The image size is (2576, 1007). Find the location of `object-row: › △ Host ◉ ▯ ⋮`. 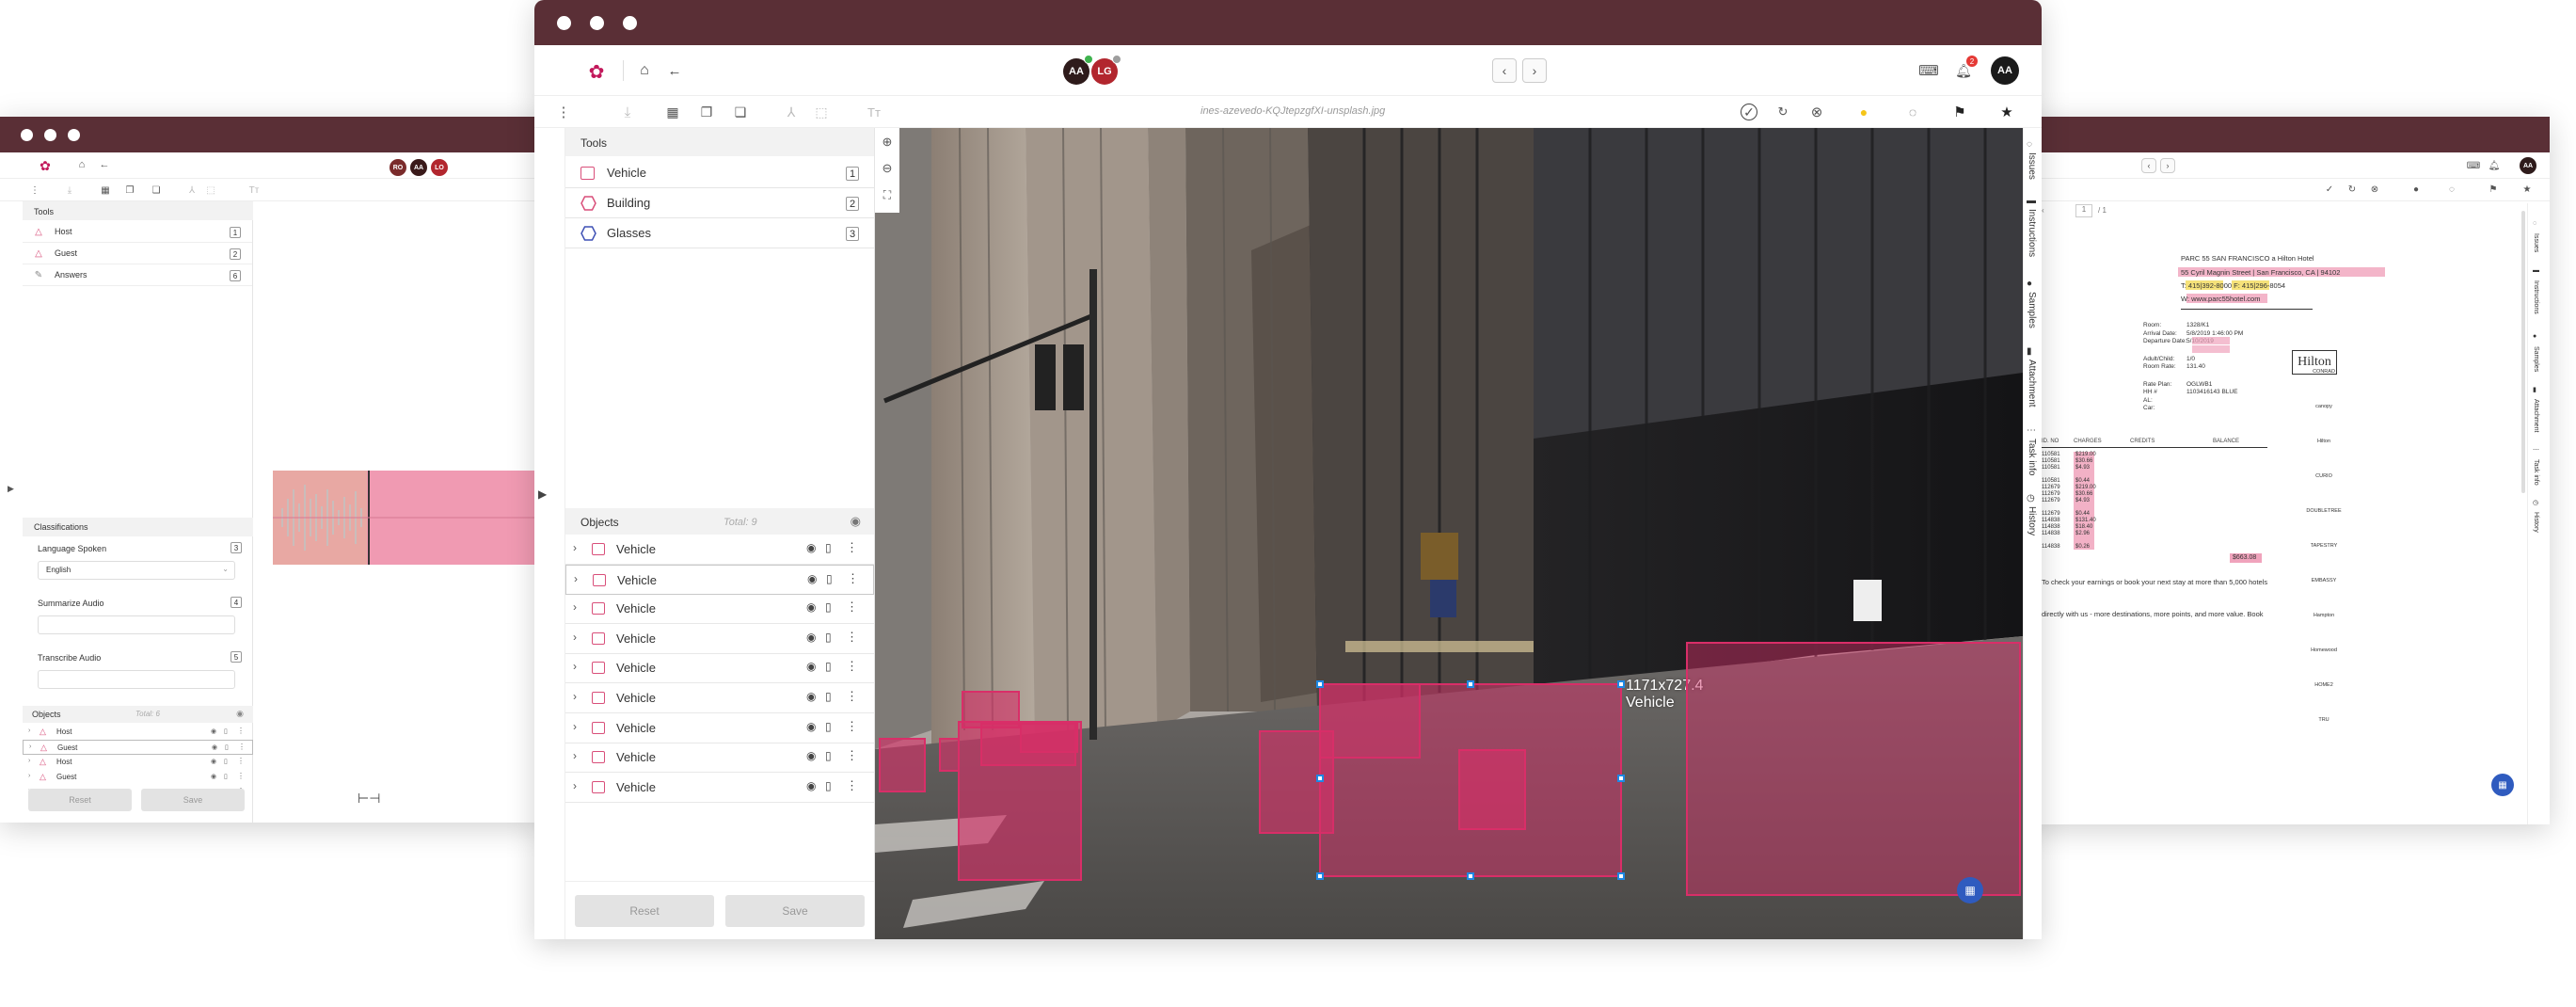

object-row: › △ Host ◉ ▯ ⋮ is located at coordinates (138, 762).